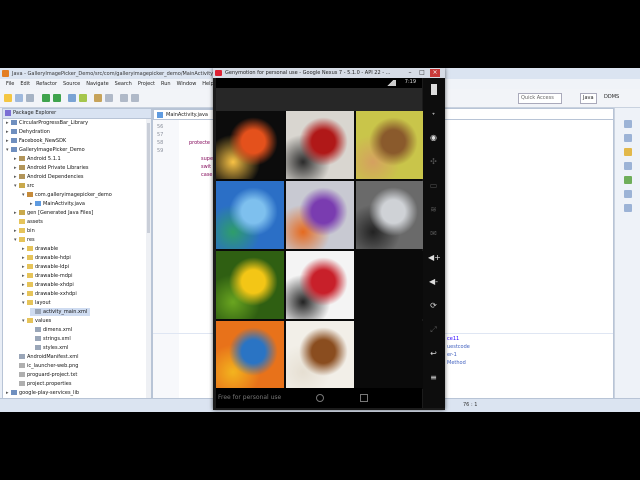 The height and width of the screenshot is (480, 640). What do you see at coordinates (36, 141) in the screenshot?
I see `tree-item: ▸ Facebook_NewSDK` at bounding box center [36, 141].